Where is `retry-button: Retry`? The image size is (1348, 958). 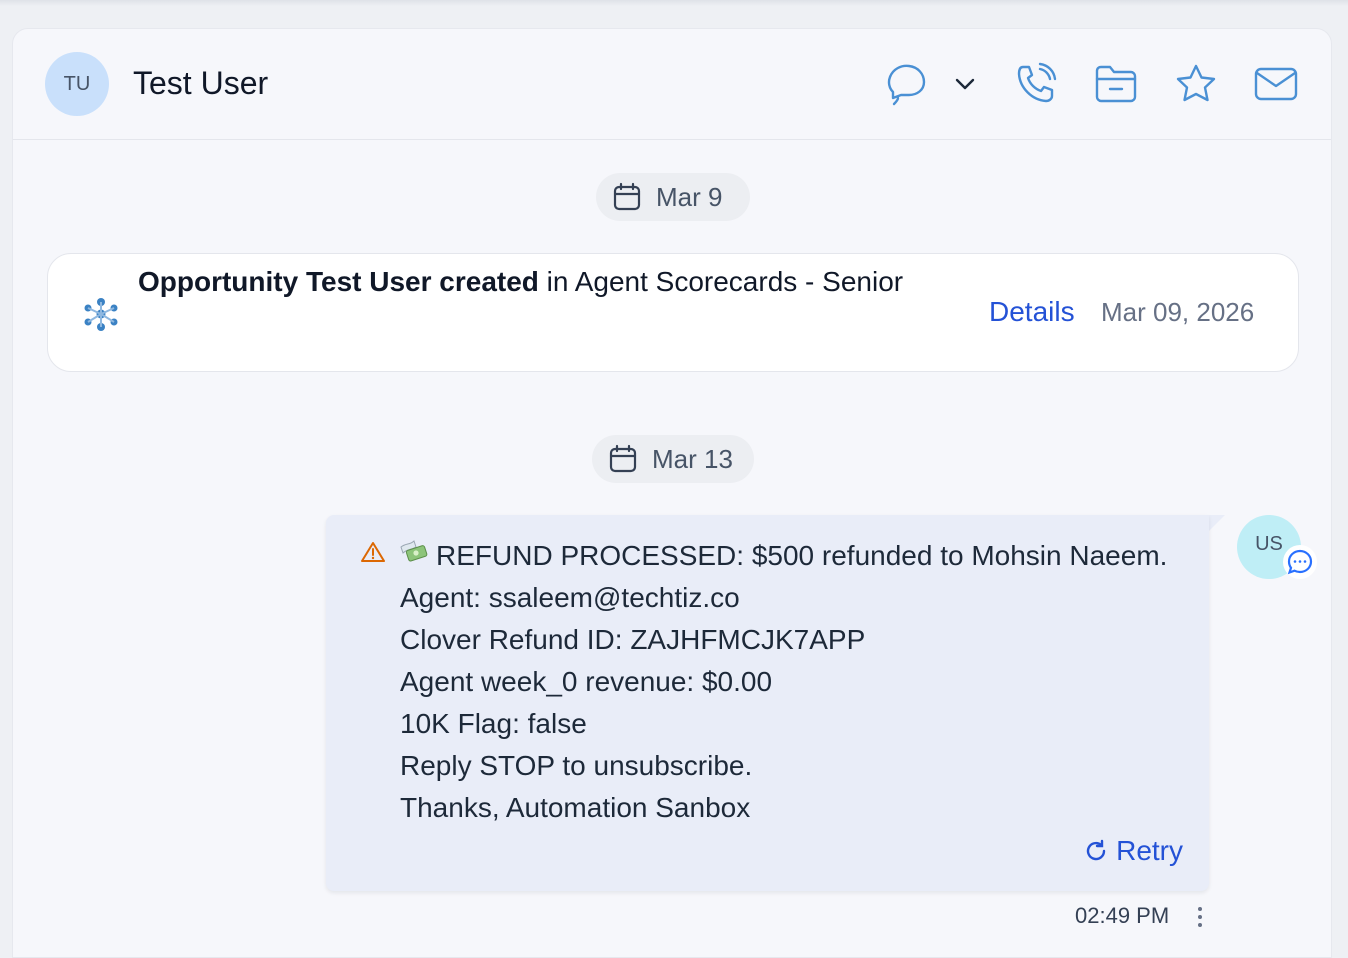
retry-button: Retry is located at coordinates (1133, 851).